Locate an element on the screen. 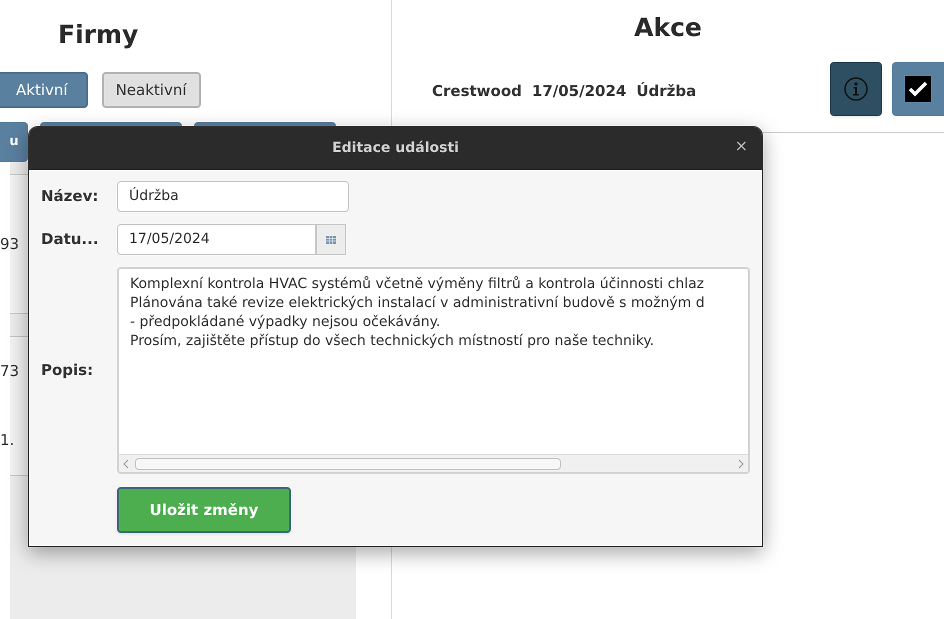 The image size is (944, 619). field-label: Název: is located at coordinates (70, 197).